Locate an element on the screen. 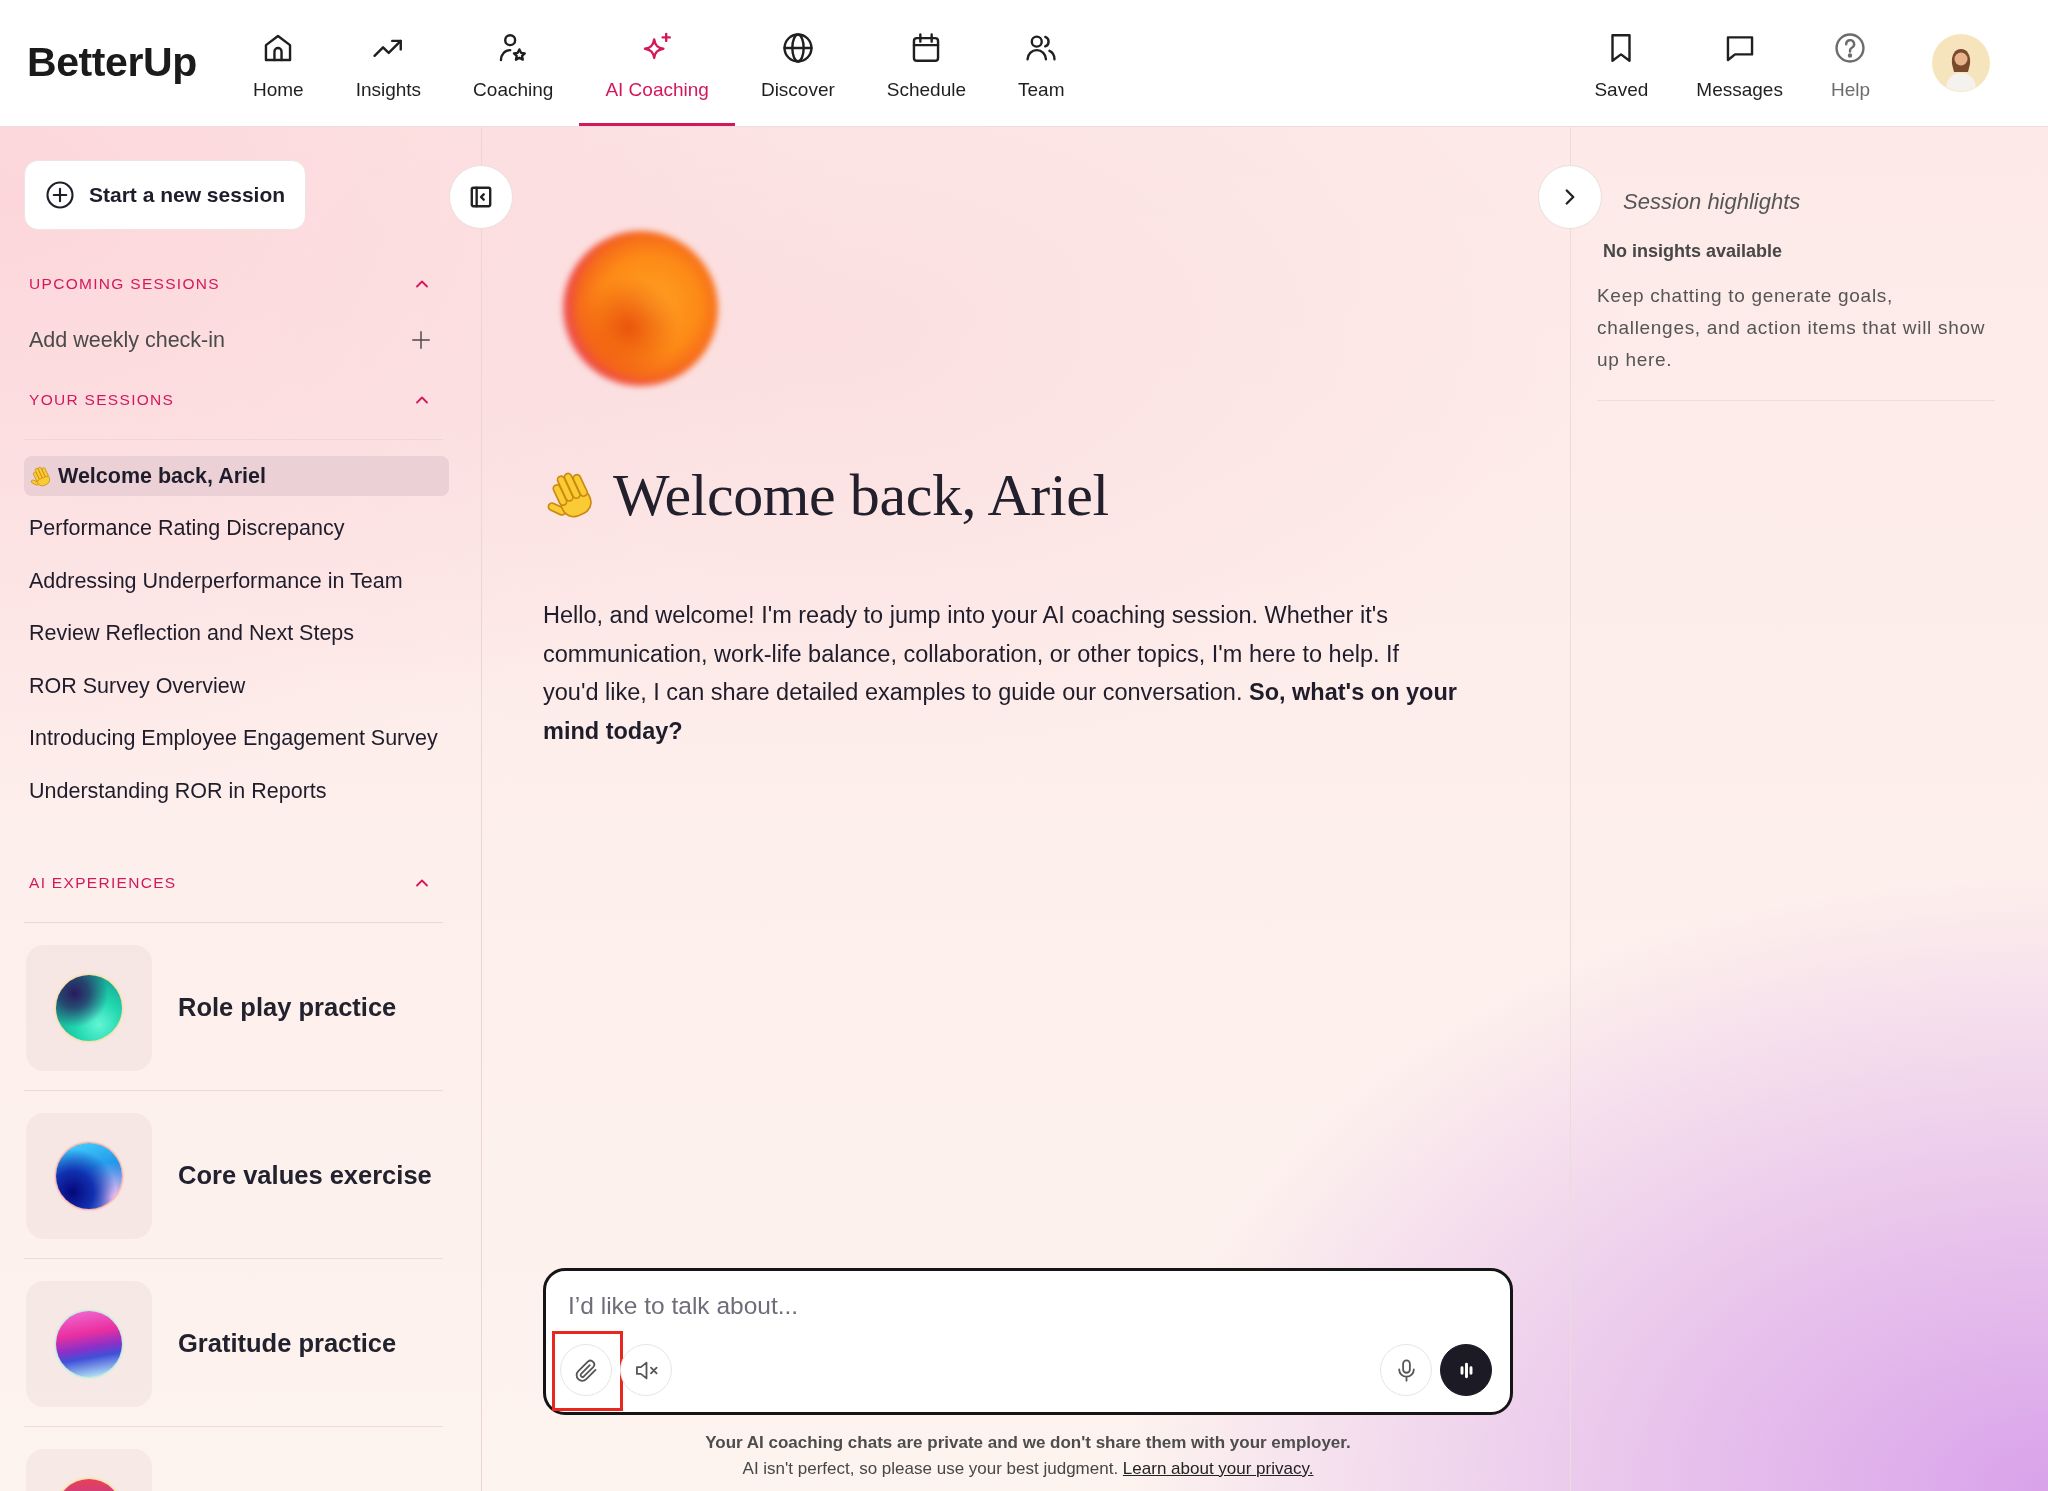  privacy-link: Learn about your privacy. is located at coordinates (1218, 1468).